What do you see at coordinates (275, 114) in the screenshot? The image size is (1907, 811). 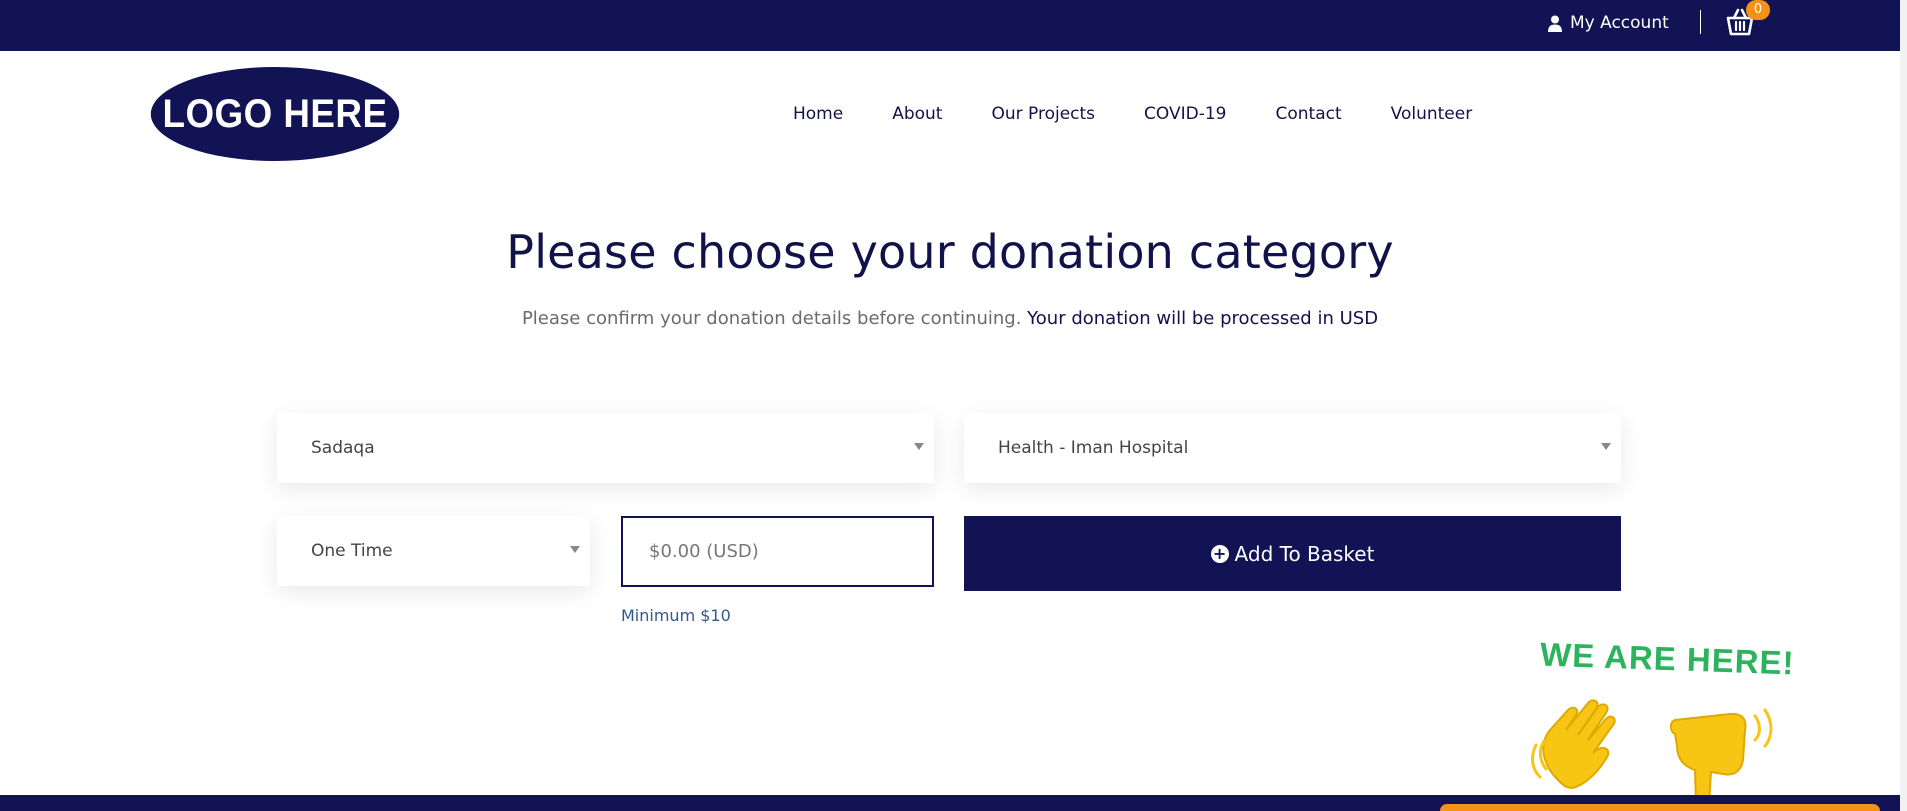 I see `site-logo: LOGO HERE` at bounding box center [275, 114].